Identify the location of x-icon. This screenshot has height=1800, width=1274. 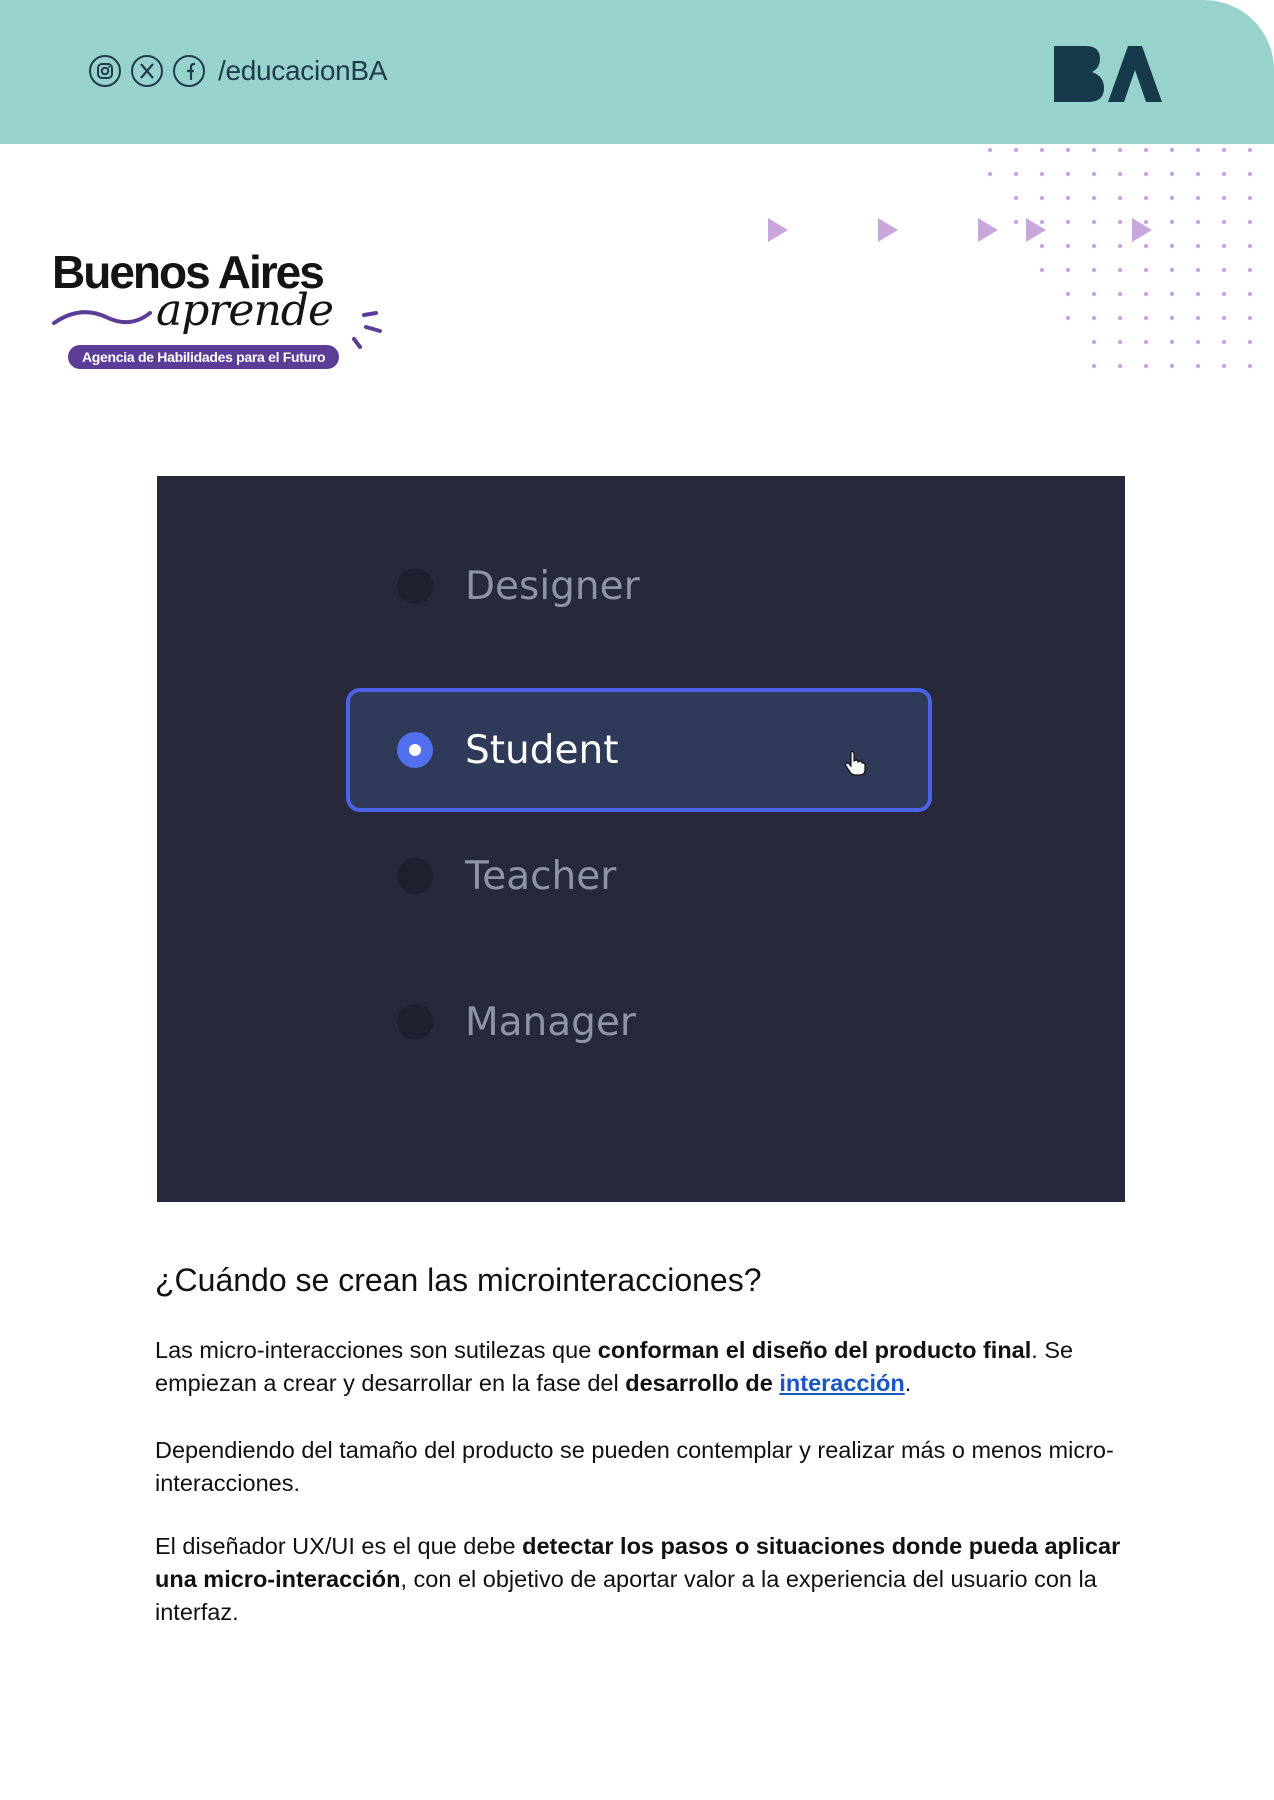
(147, 71).